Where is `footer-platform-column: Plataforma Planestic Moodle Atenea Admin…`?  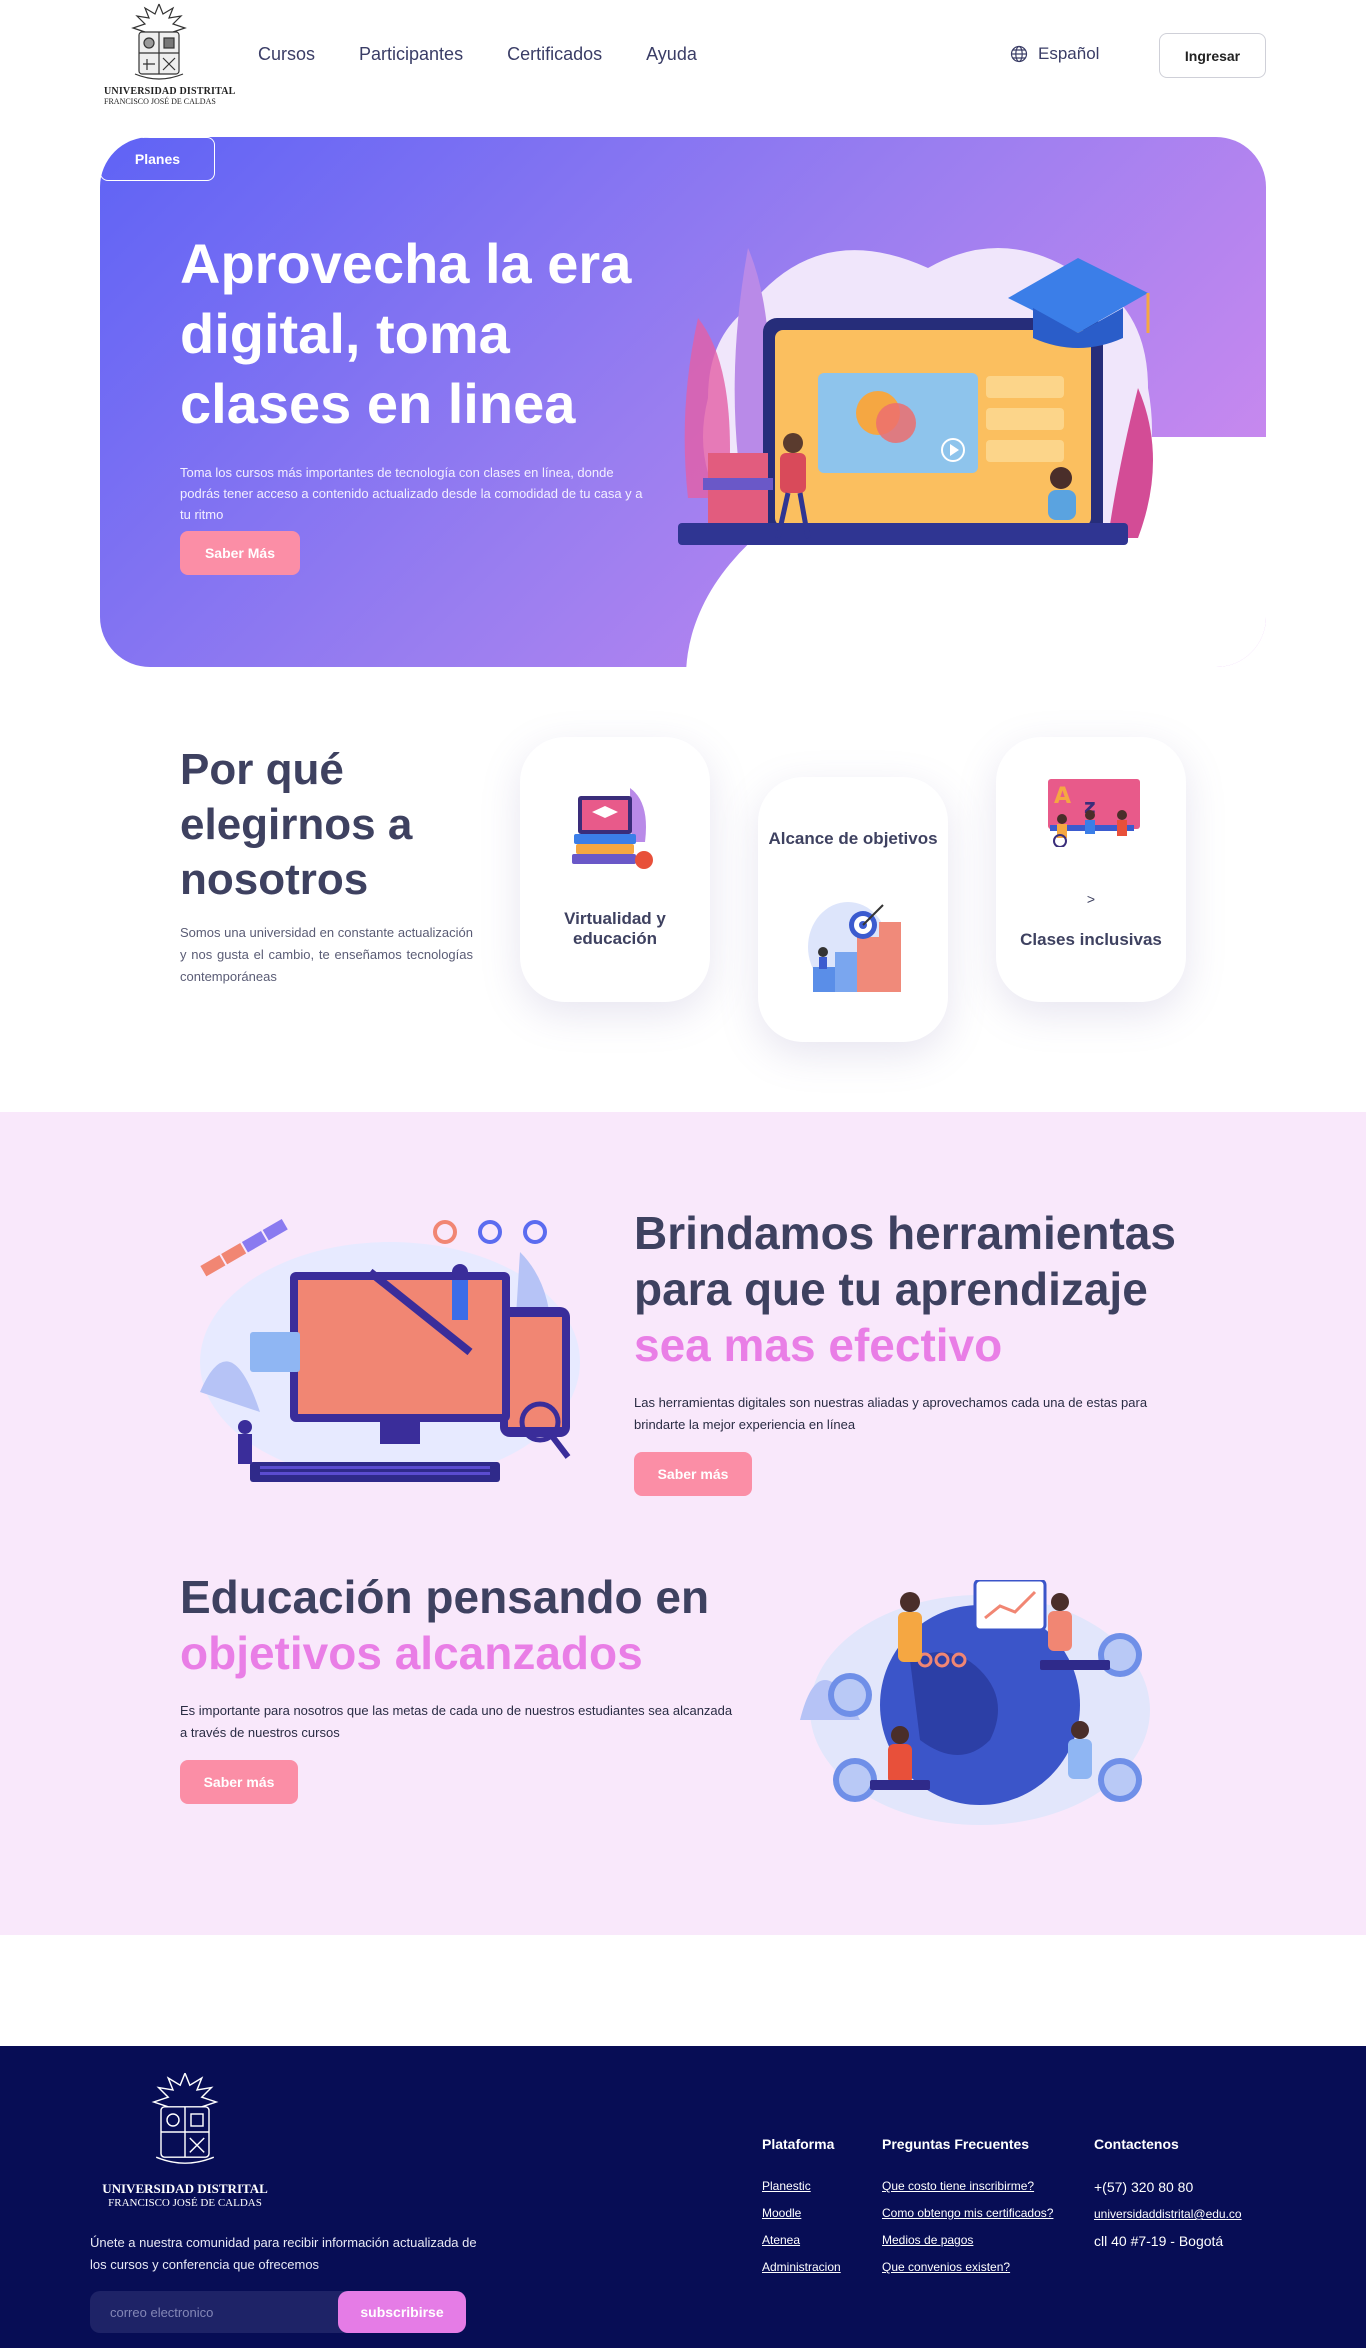
footer-platform-column: Plataforma Planestic Moodle Atenea Admin… is located at coordinates (801, 2211).